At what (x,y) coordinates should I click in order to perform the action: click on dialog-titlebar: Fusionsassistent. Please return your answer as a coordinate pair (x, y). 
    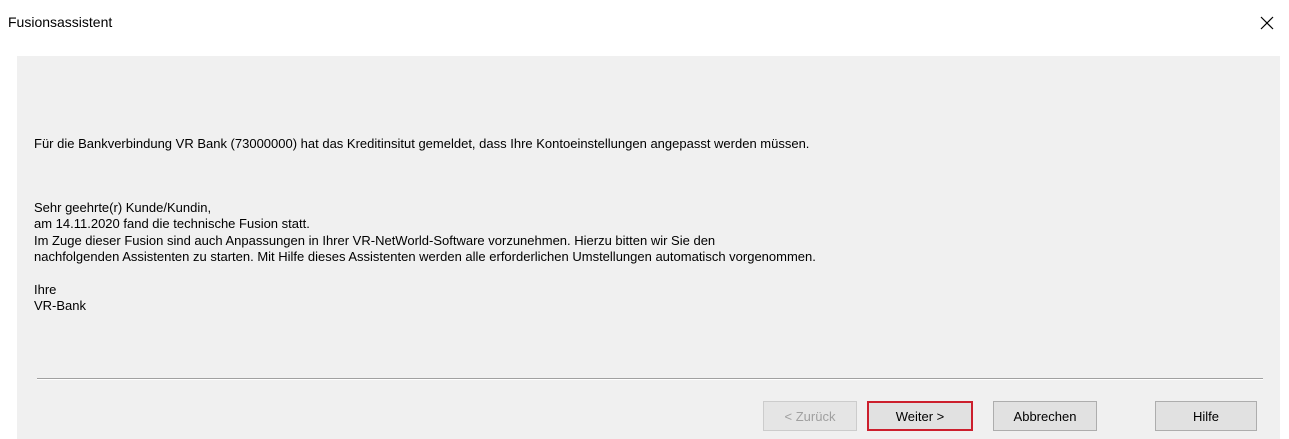
    Looking at the image, I should click on (644, 25).